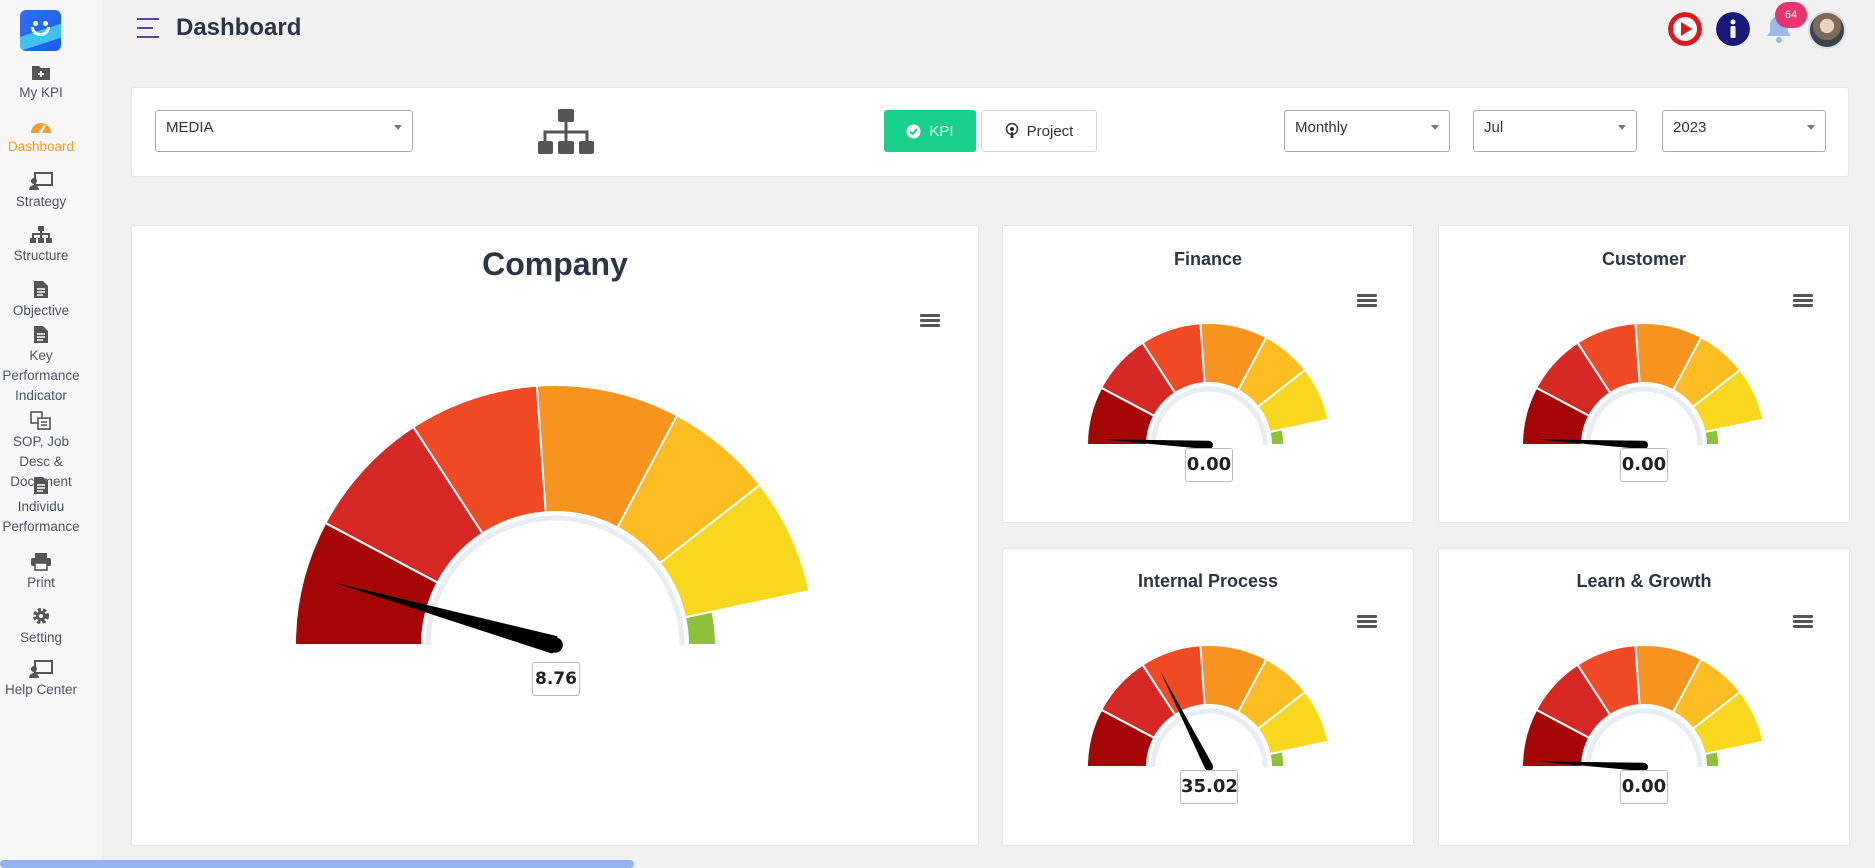  Describe the element at coordinates (41, 83) in the screenshot. I see `sidebar-item-my-kpi: My KPI` at that location.